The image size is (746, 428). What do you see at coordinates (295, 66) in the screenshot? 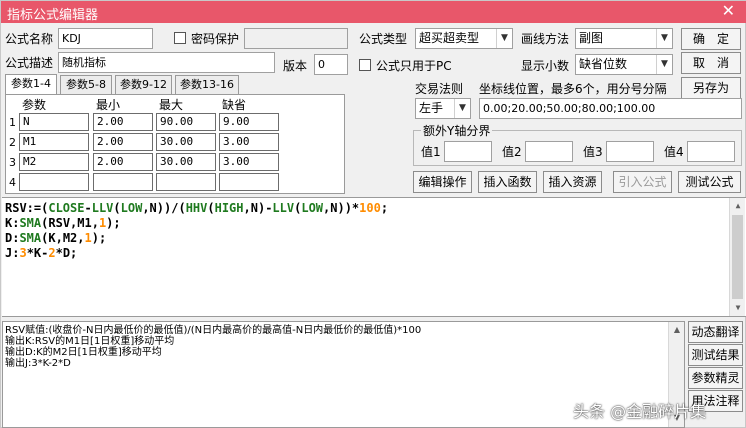
I see `version-label: 版本` at bounding box center [295, 66].